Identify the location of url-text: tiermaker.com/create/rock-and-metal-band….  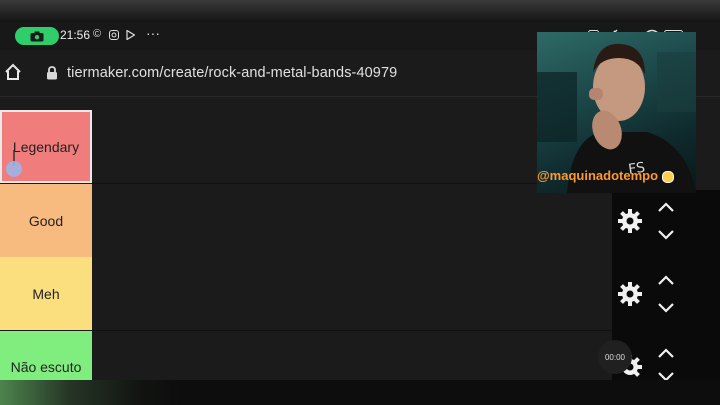
(232, 73).